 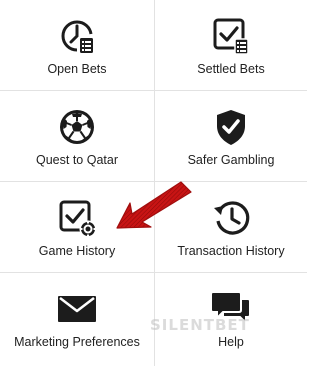 I want to click on help-tile: Help, so click(x=231, y=319).